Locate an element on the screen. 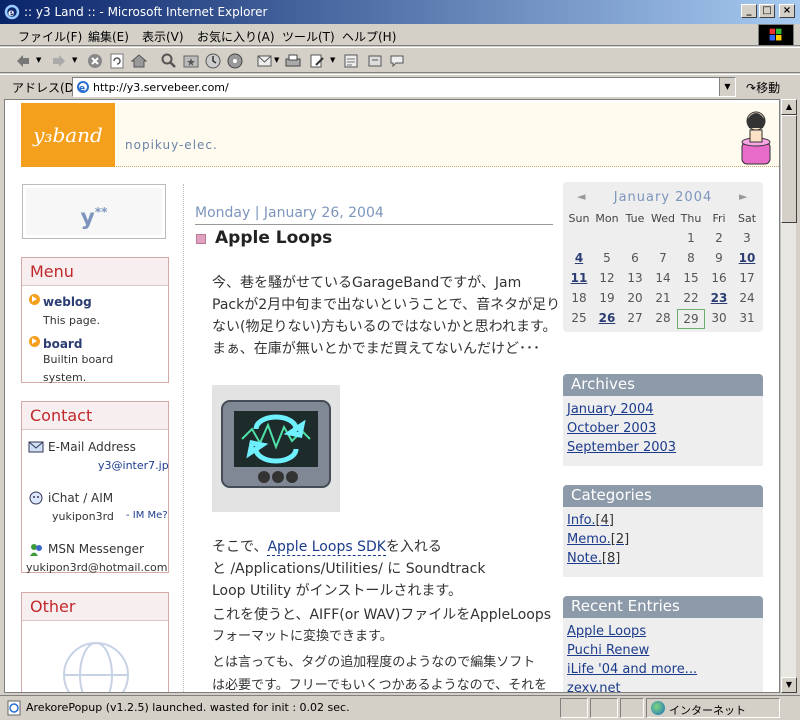 The image size is (800, 720). address-label: アドレス(D) is located at coordinates (45, 88).